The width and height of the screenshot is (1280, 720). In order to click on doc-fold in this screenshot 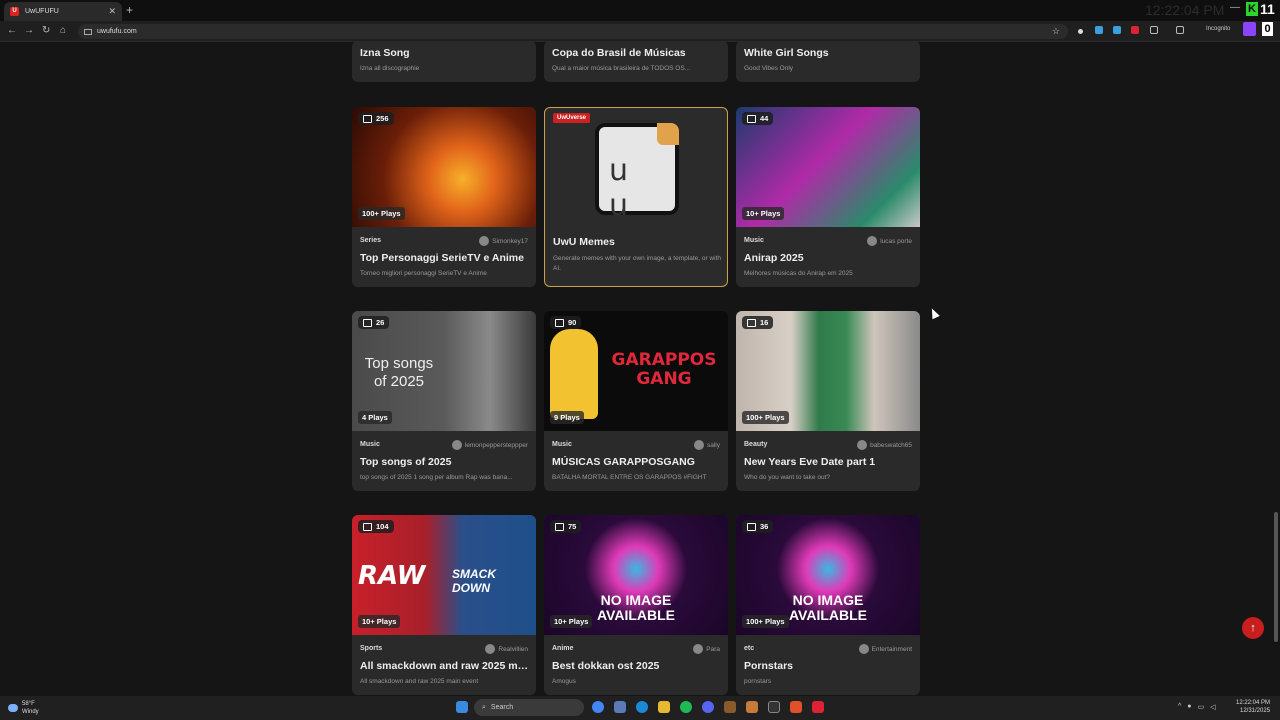, I will do `click(668, 134)`.